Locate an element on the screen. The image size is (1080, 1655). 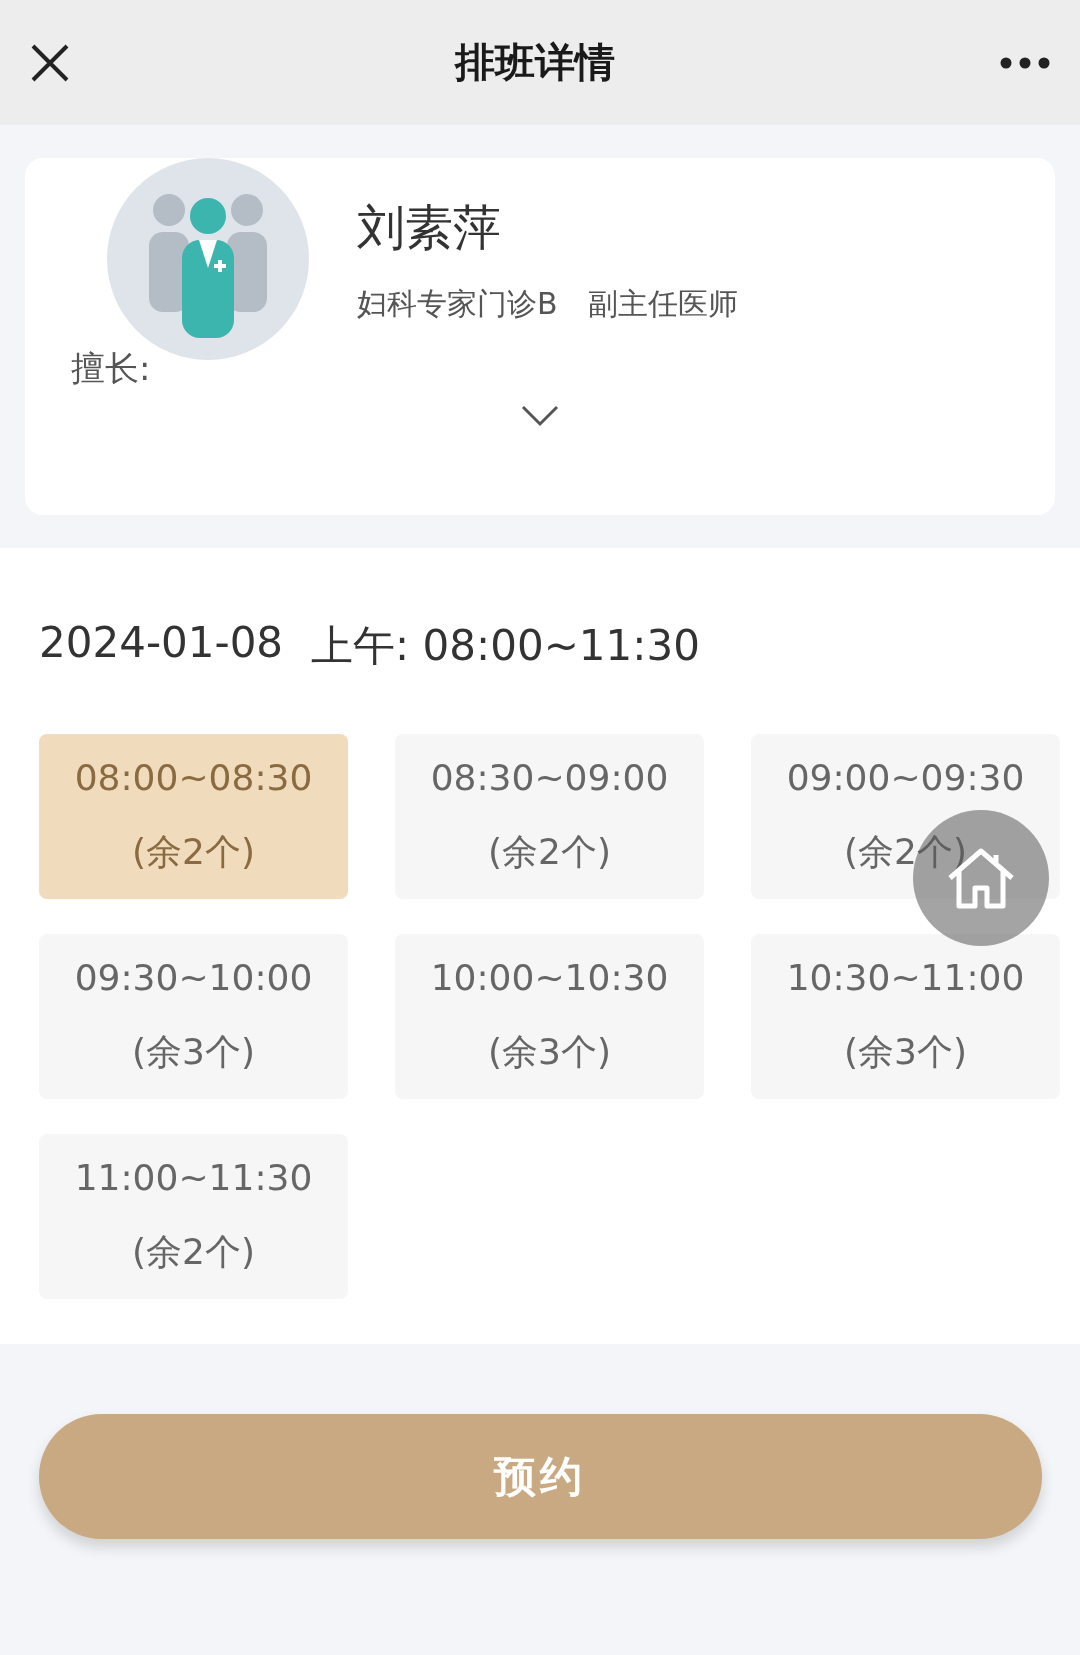
time-slot: 10:00~10:30 (余3个) is located at coordinates (549, 1016).